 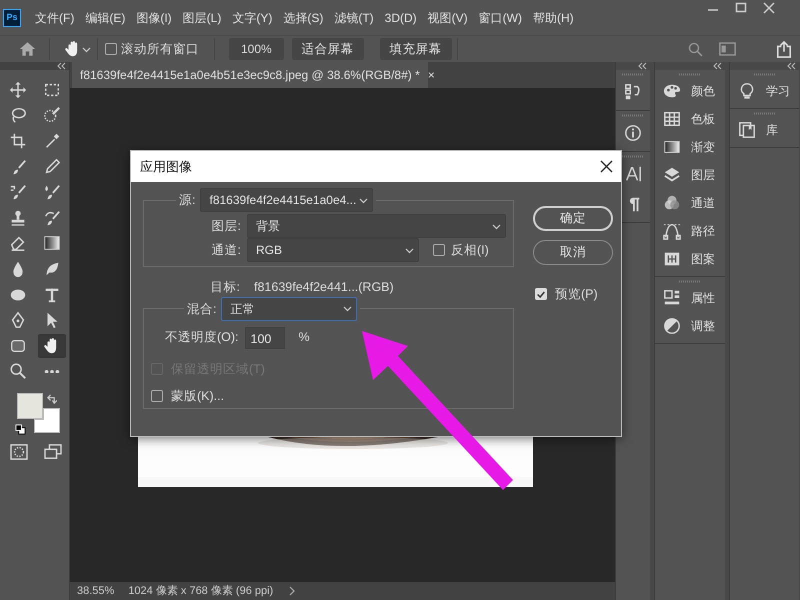 I want to click on preview-checkbox, so click(x=541, y=294).